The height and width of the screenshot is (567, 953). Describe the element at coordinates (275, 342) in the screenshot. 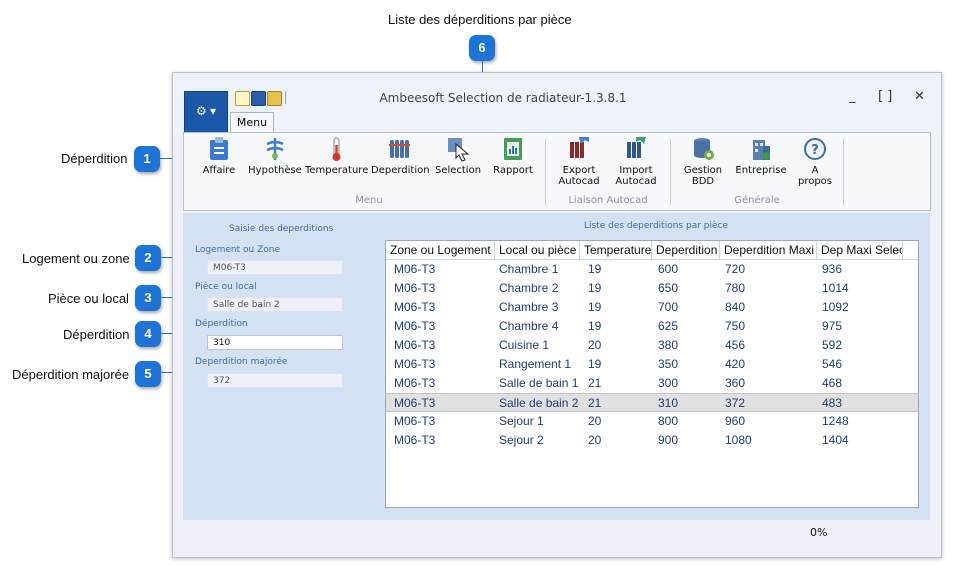

I see `deperdition-field: 310` at that location.